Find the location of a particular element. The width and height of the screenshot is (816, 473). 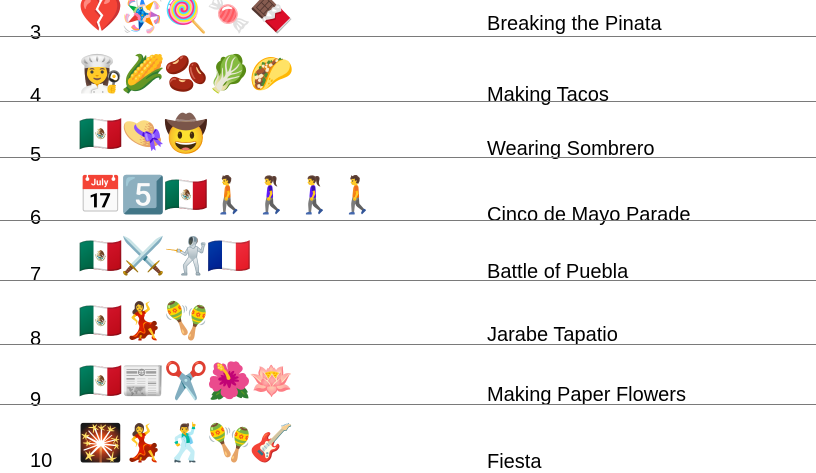

emoji-clue: 🇲🇽👒🤠 is located at coordinates (143, 133).